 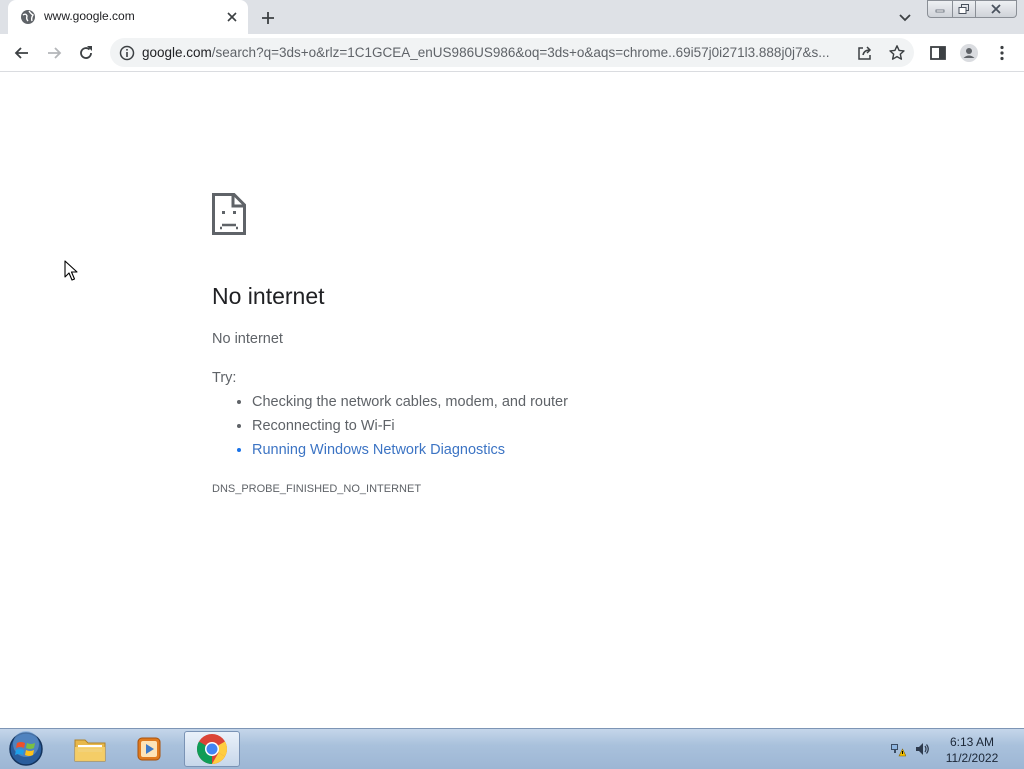 What do you see at coordinates (247, 339) in the screenshot?
I see `error-subtitle: No internet` at bounding box center [247, 339].